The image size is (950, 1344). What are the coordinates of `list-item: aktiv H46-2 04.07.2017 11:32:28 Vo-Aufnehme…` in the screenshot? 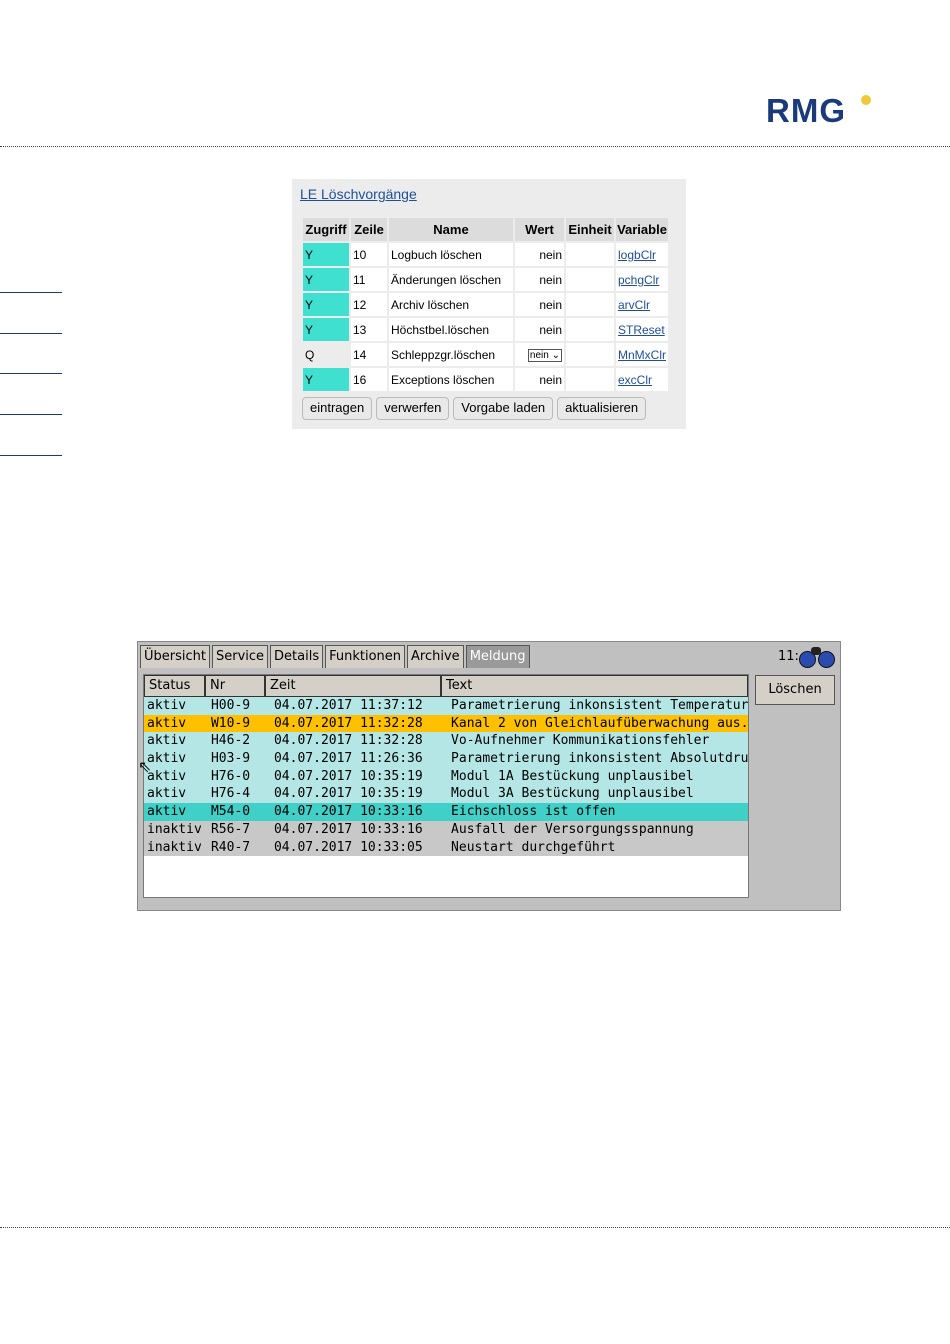 It's located at (446, 741).